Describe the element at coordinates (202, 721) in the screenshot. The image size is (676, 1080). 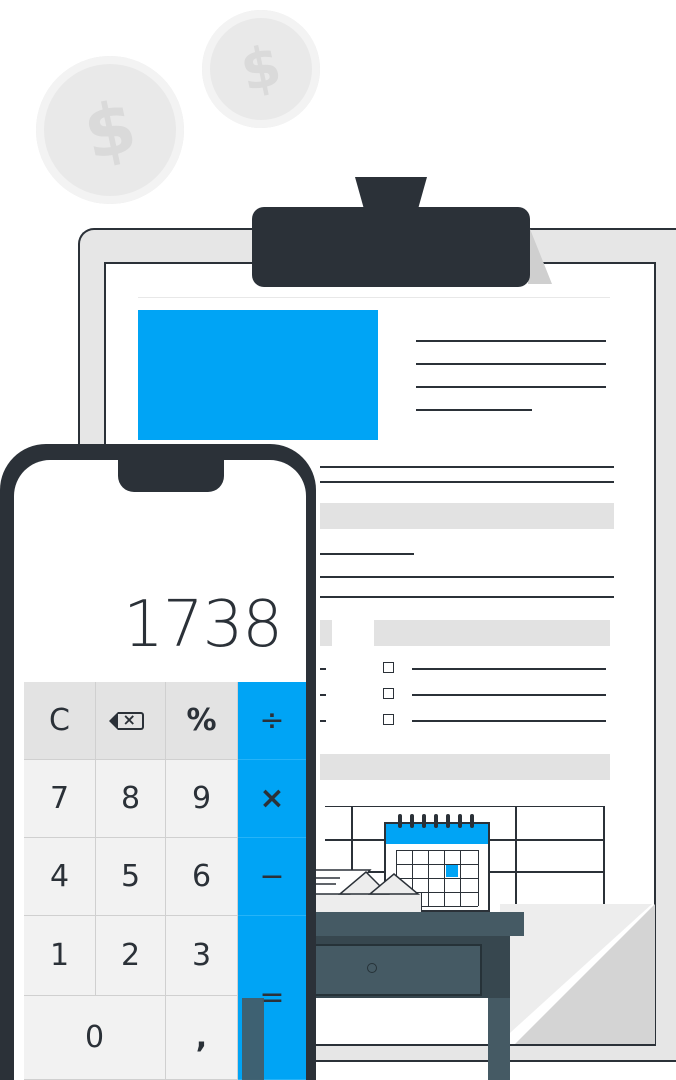
I see `percent-button: %` at that location.